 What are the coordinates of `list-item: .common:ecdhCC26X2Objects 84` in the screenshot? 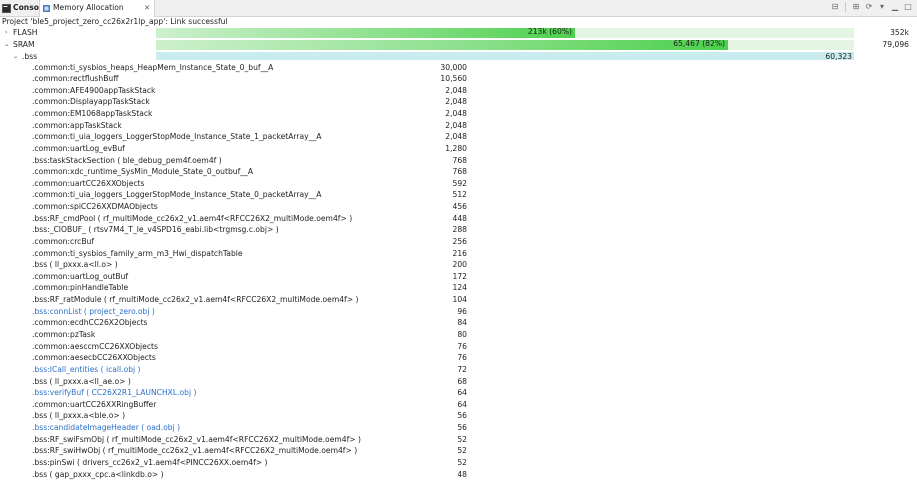 It's located at (458, 323).